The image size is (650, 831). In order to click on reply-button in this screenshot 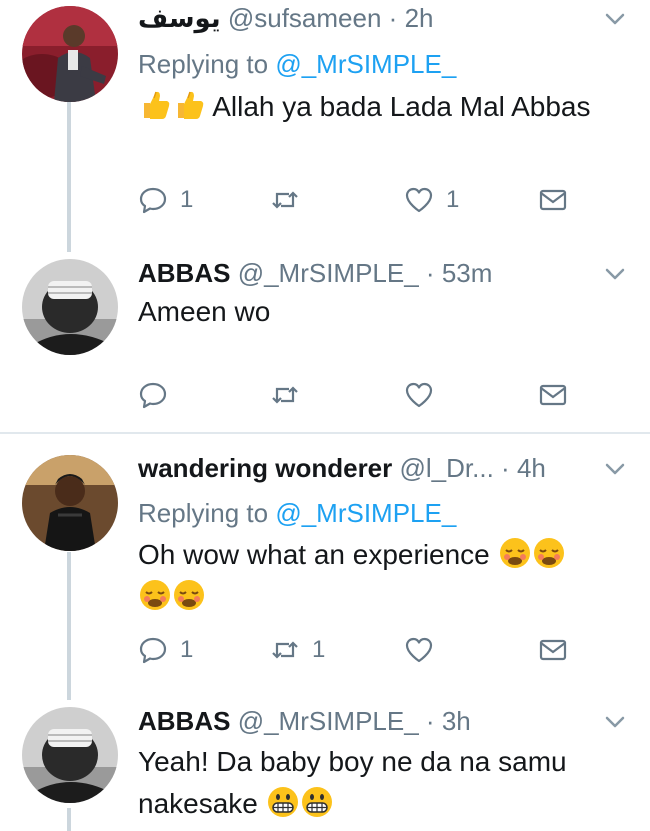, I will do `click(159, 395)`.